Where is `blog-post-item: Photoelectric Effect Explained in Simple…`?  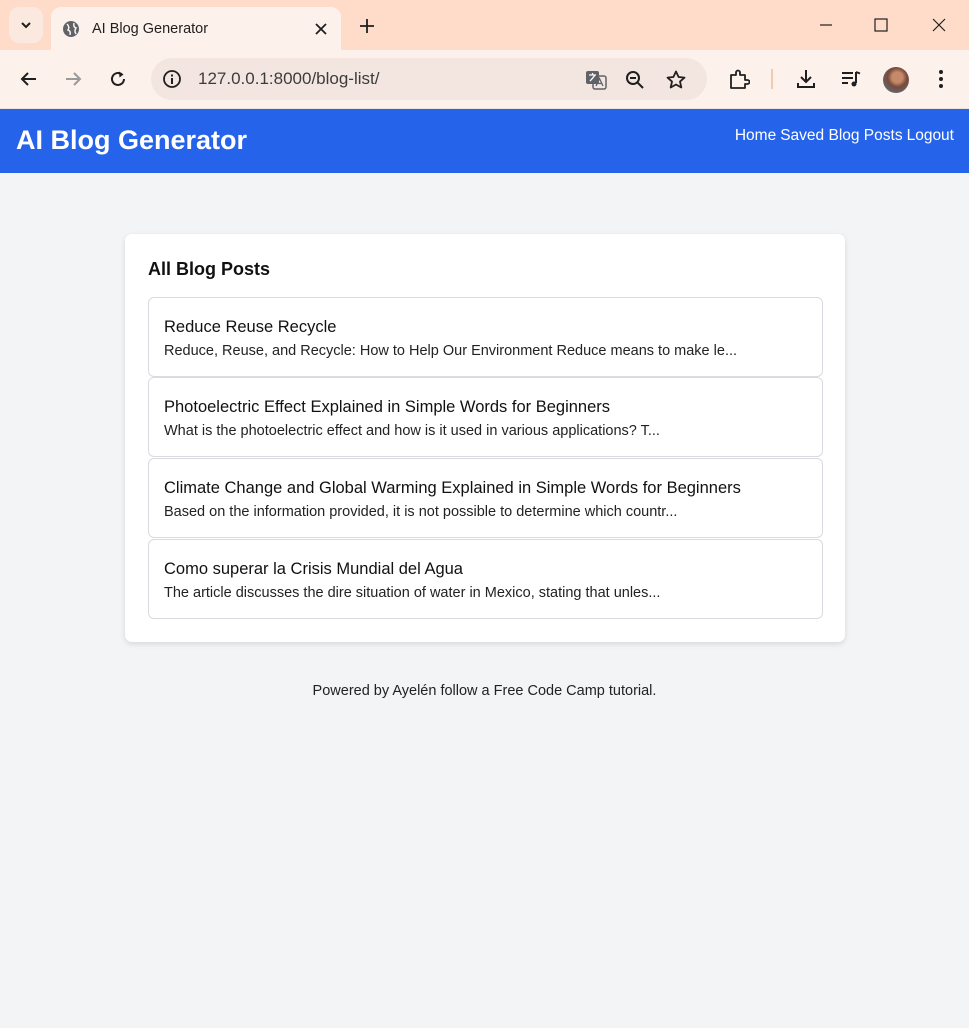 blog-post-item: Photoelectric Effect Explained in Simple… is located at coordinates (485, 417).